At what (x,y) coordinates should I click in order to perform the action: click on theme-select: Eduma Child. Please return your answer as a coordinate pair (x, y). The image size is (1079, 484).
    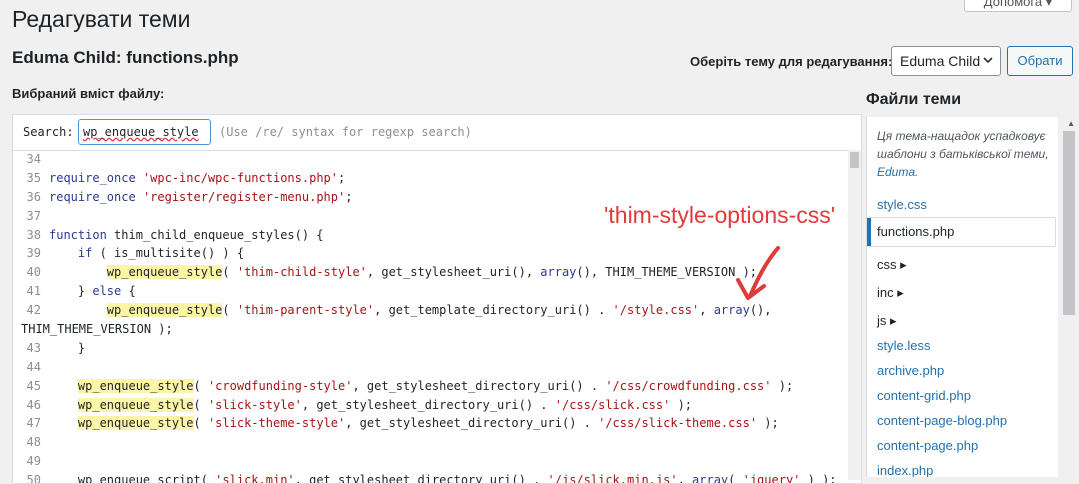
    Looking at the image, I should click on (946, 61).